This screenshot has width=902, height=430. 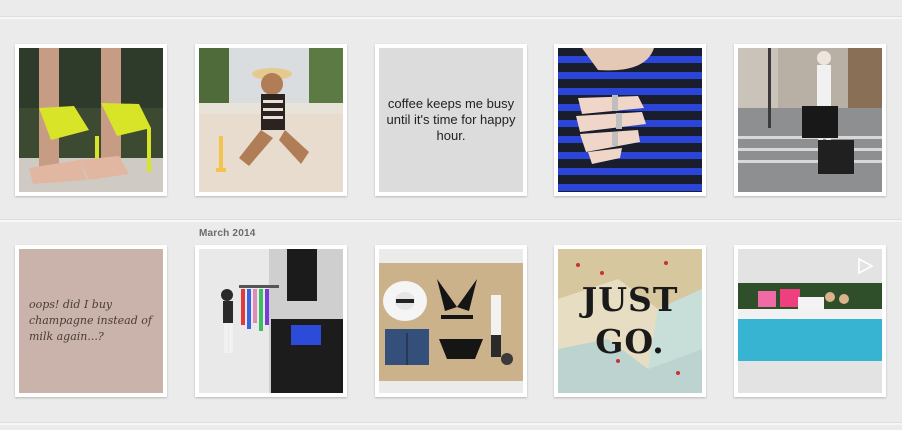 I want to click on post-thumbnail-just-go: JUST GO., so click(x=630, y=321).